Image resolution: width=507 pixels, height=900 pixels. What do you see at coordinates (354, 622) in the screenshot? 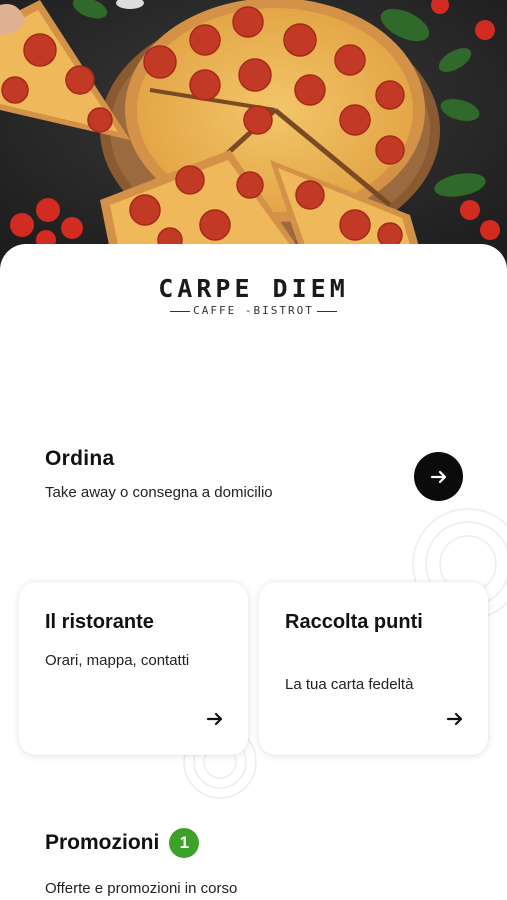
I see `loyalty-card-title: Raccolta punti` at bounding box center [354, 622].